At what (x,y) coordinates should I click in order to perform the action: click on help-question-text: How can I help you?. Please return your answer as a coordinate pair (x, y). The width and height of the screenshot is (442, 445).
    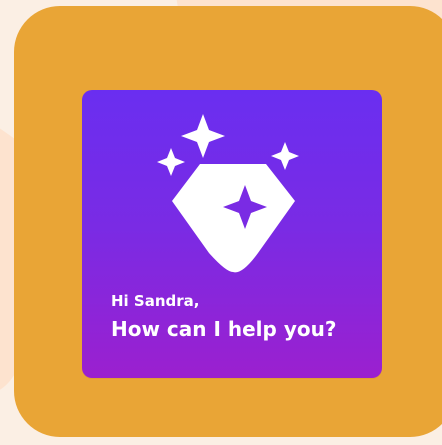
    Looking at the image, I should click on (224, 329).